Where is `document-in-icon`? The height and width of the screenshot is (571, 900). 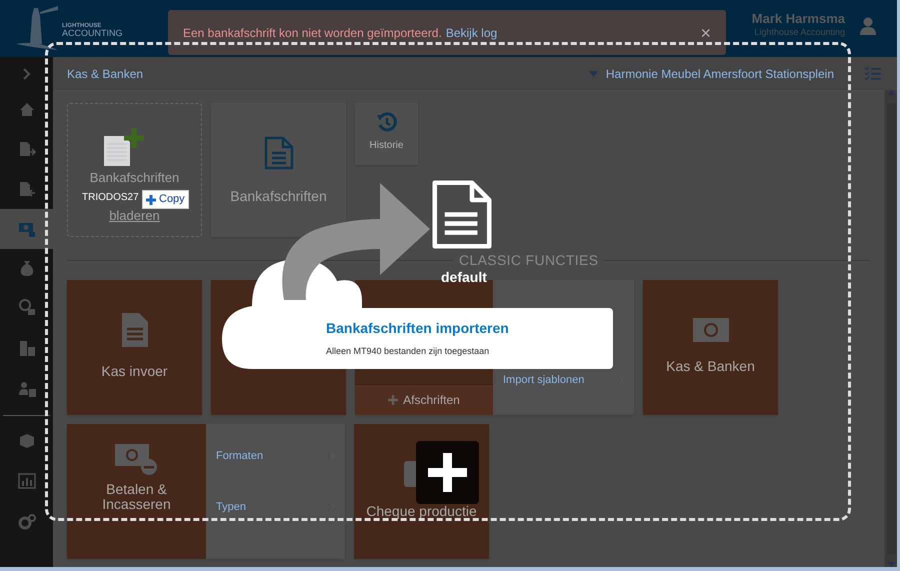 document-in-icon is located at coordinates (27, 189).